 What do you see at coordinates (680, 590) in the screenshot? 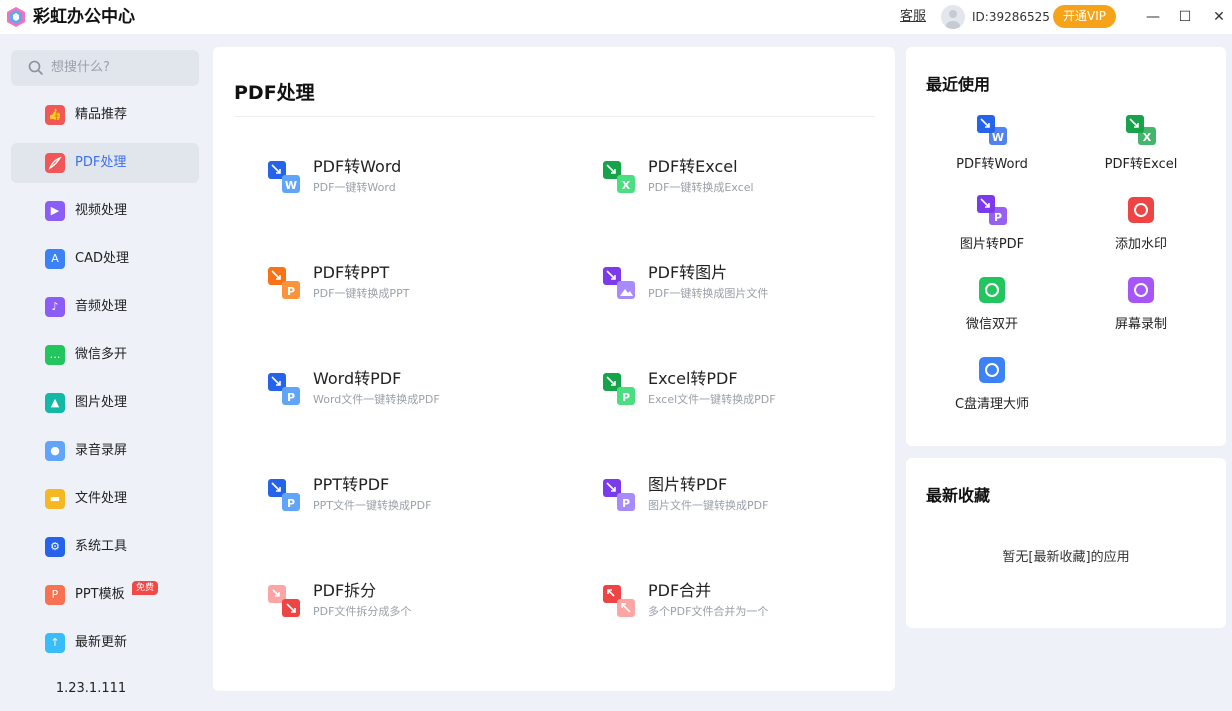
I see `tool-name: PDF合并` at bounding box center [680, 590].